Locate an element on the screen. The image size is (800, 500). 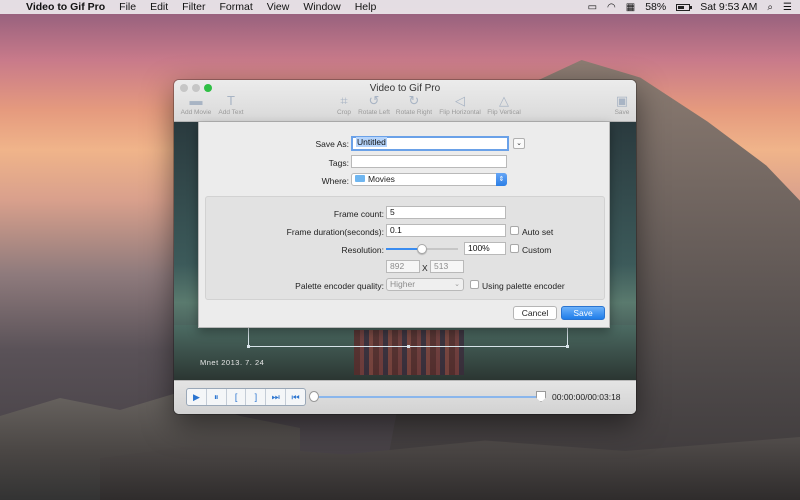
using-palette-encoder-label: Using palette encoder is located at coordinates (523, 286).